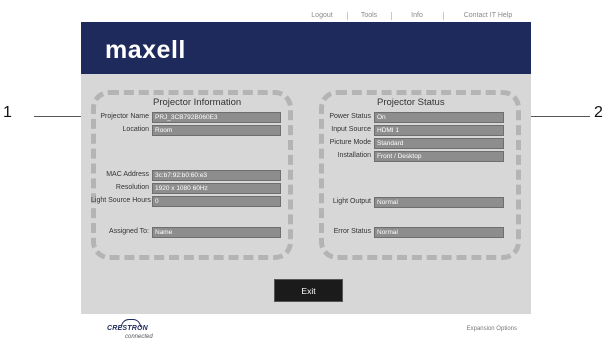 The height and width of the screenshot is (348, 606). What do you see at coordinates (145, 50) in the screenshot?
I see `maxell-logo: maxell` at bounding box center [145, 50].